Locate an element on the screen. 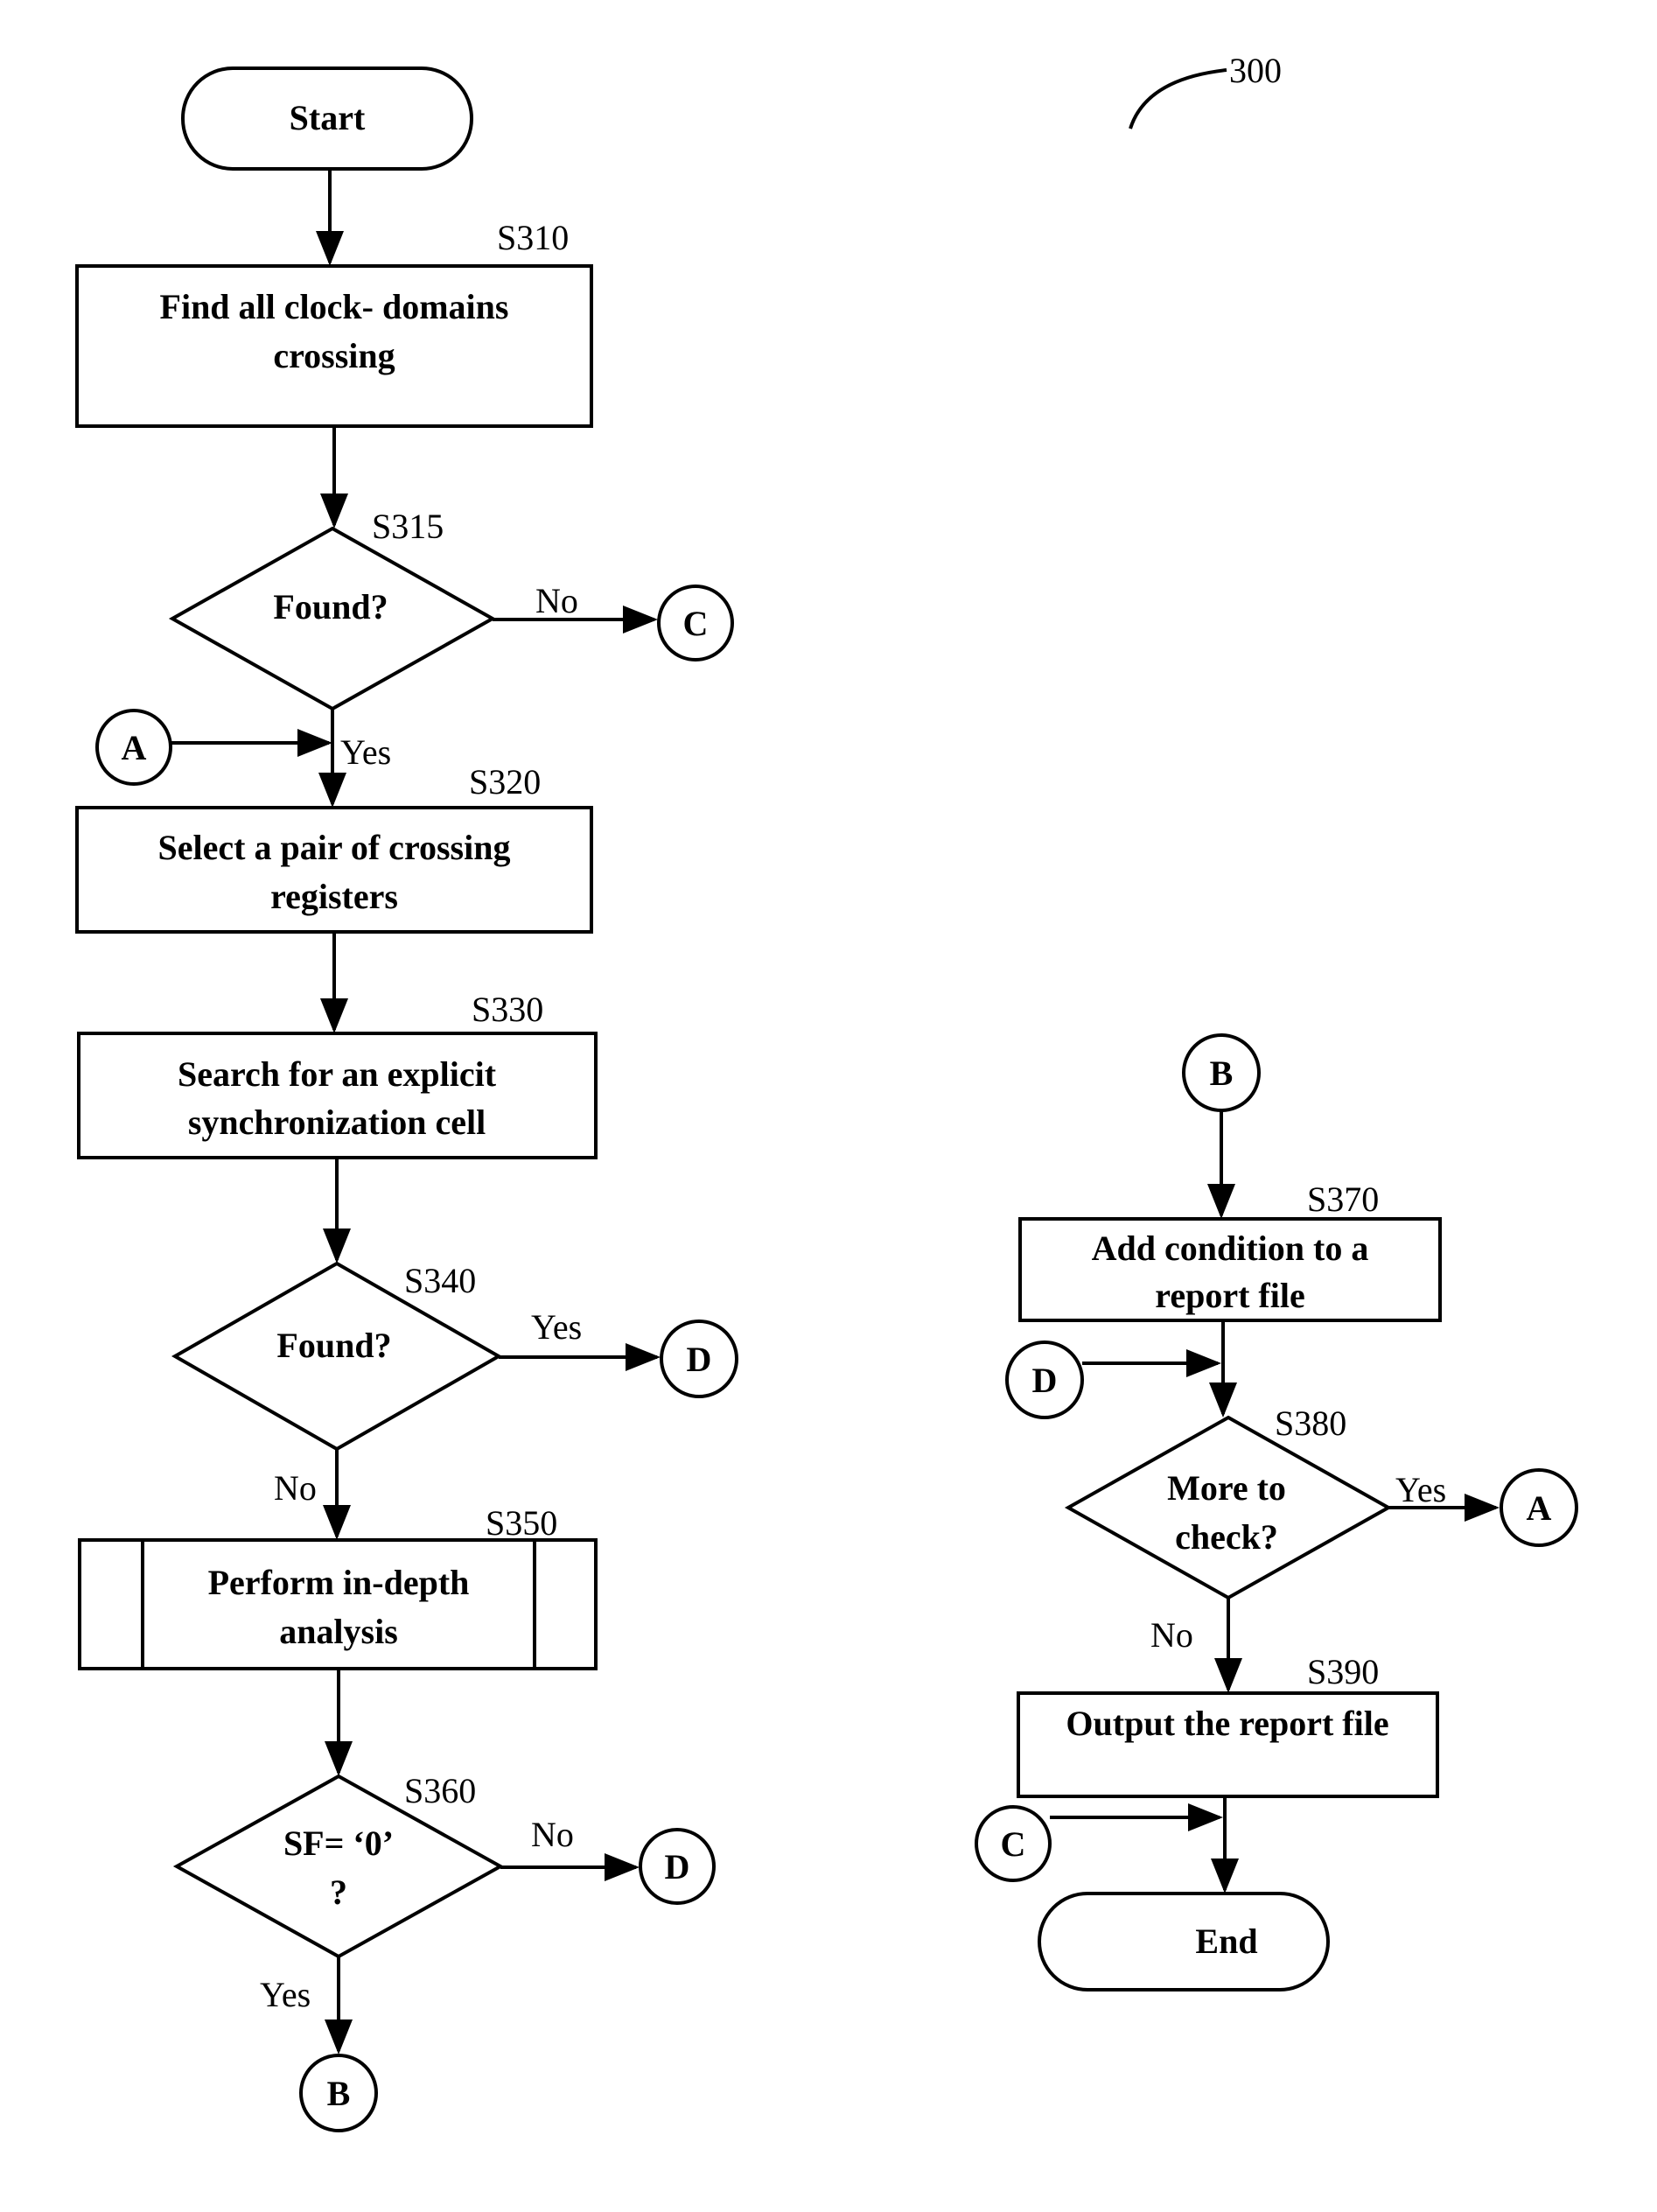 This screenshot has height=2212, width=1657. connector-b-in-label: B is located at coordinates (1222, 1073).